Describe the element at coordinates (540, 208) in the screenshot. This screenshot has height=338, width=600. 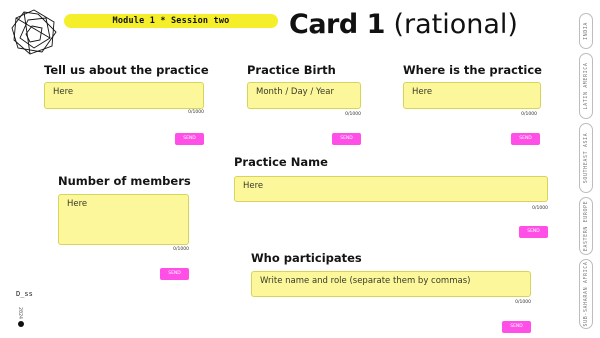
I see `practice-name-counter: 0/1000` at that location.